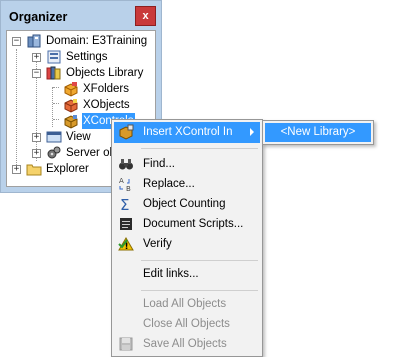 Image resolution: width=394 pixels, height=357 pixels. What do you see at coordinates (91, 153) in the screenshot?
I see `tree-label-server: Server ob` at bounding box center [91, 153].